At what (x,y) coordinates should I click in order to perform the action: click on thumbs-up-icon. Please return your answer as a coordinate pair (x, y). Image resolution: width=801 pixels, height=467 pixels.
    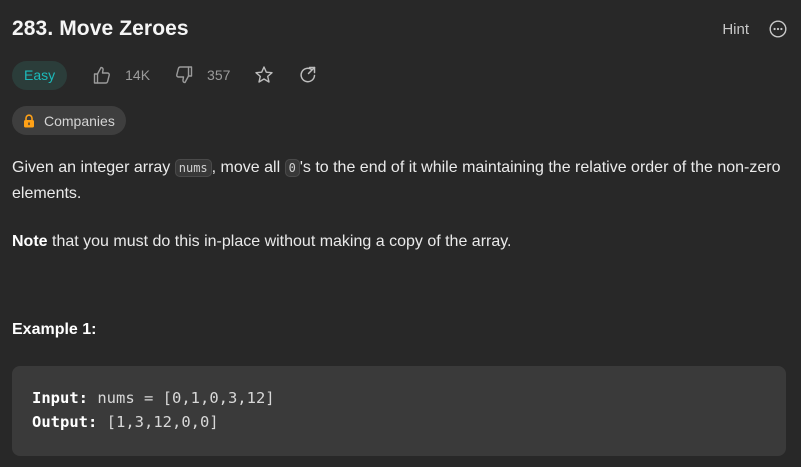
    Looking at the image, I should click on (105, 75).